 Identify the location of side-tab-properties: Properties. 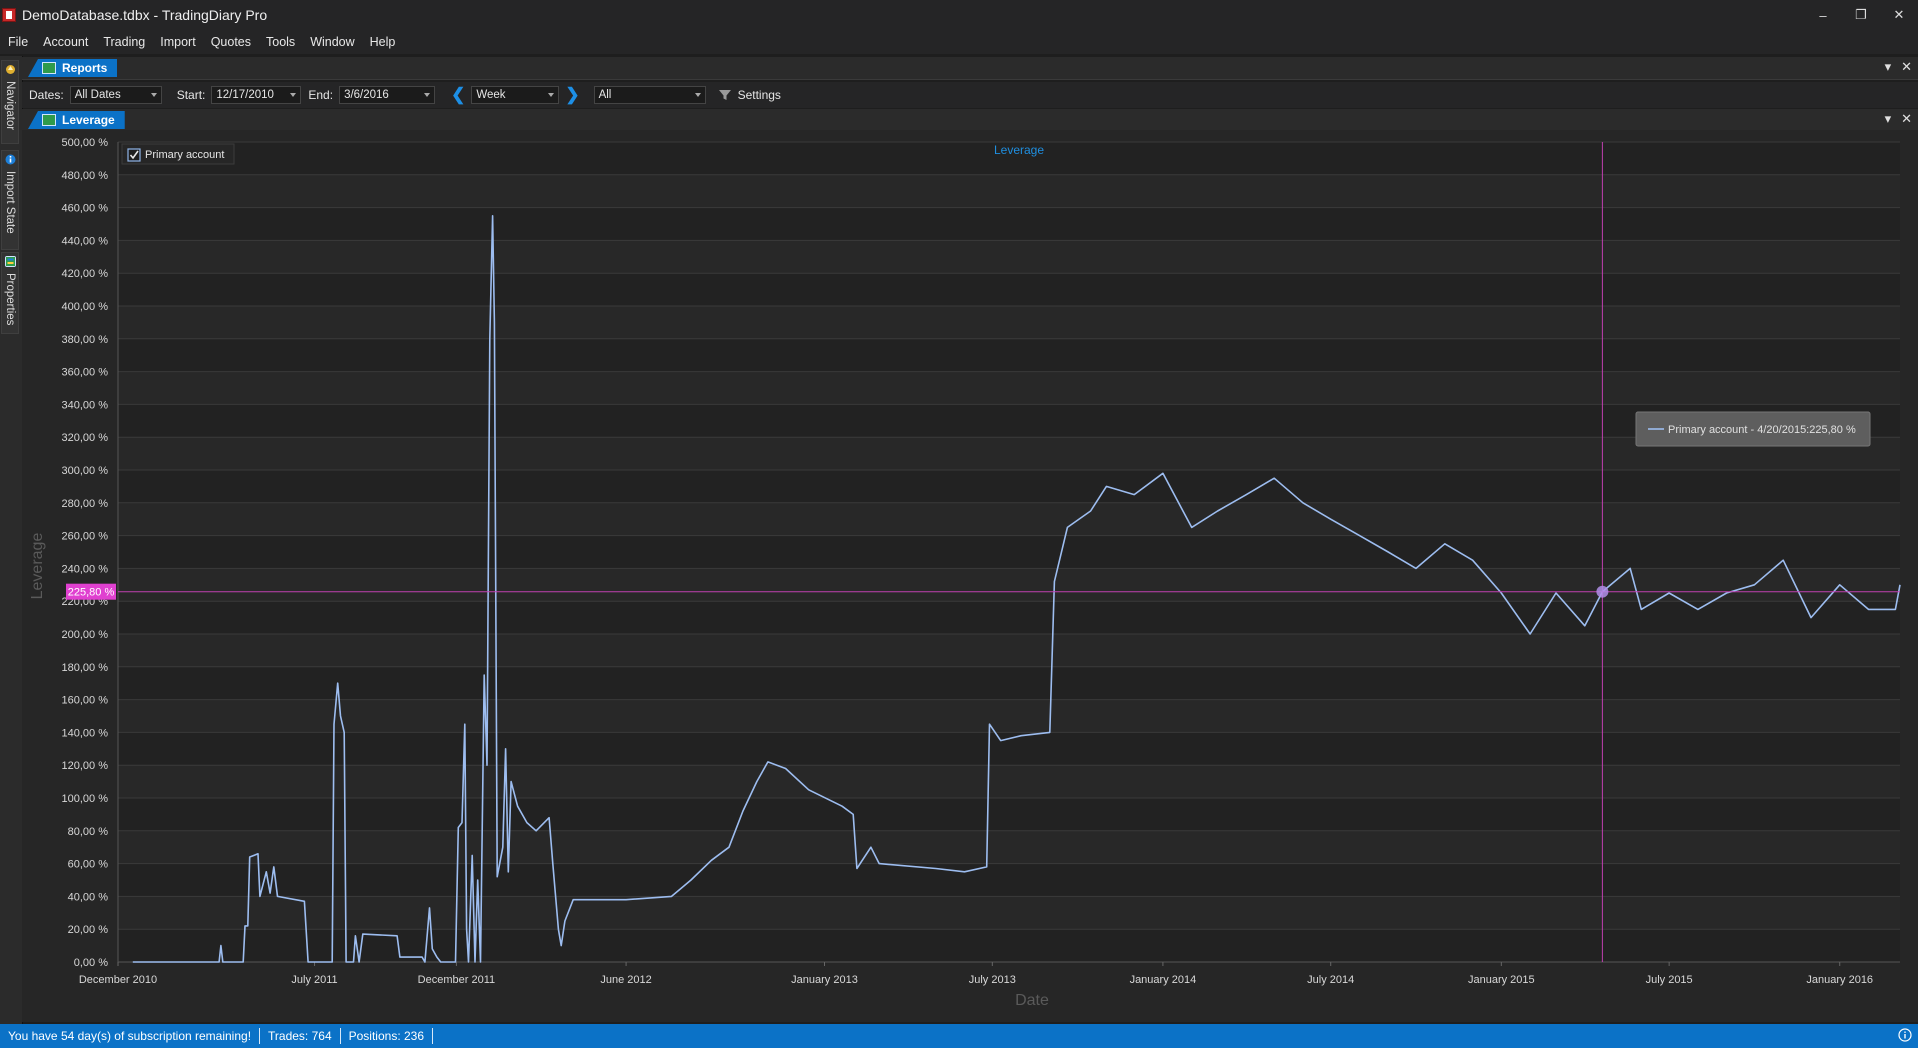
(10, 293).